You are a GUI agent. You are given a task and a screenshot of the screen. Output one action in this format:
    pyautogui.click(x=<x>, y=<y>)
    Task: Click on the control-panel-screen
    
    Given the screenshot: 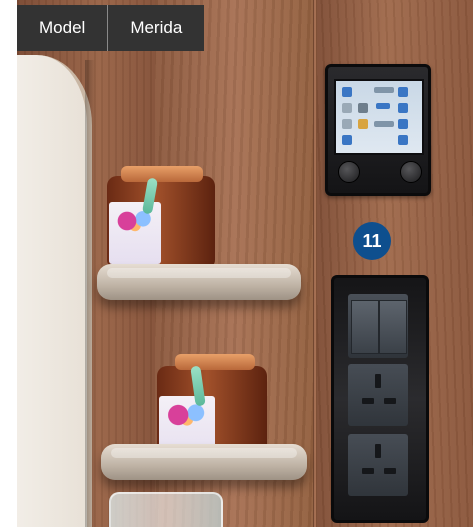 What is the action you would take?
    pyautogui.click(x=379, y=117)
    